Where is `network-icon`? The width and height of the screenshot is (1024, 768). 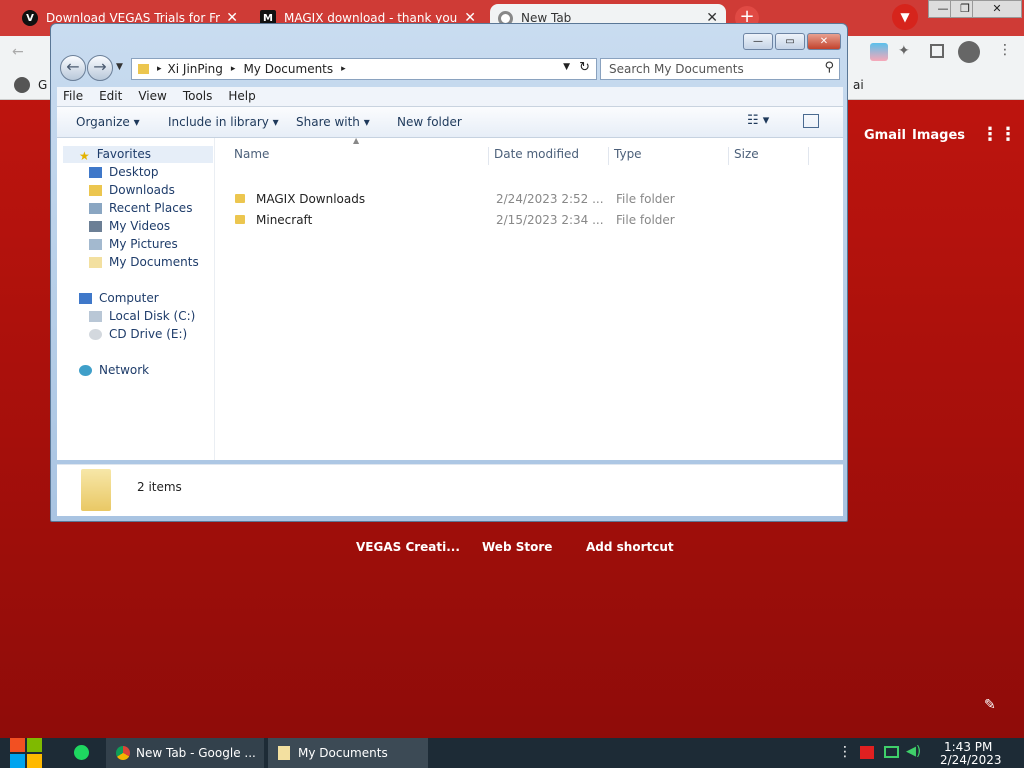 network-icon is located at coordinates (85, 370).